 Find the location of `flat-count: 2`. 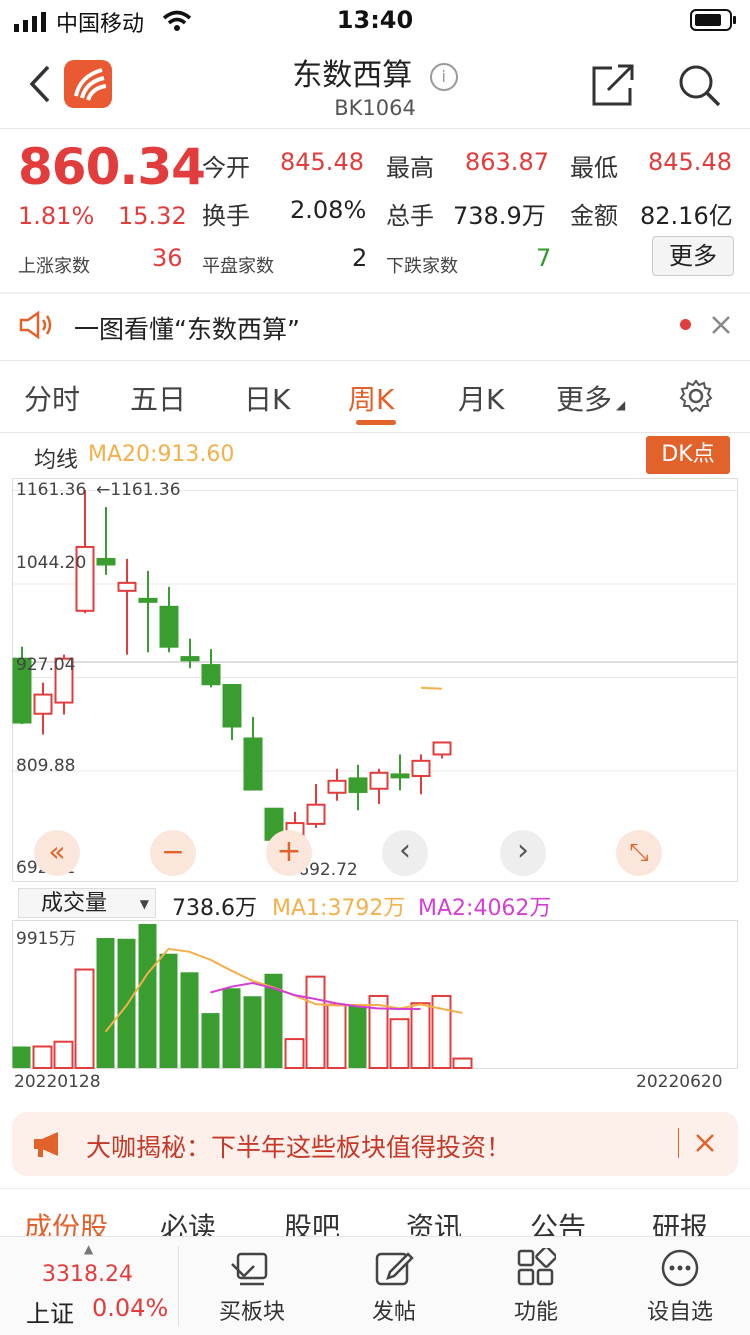

flat-count: 2 is located at coordinates (360, 258).